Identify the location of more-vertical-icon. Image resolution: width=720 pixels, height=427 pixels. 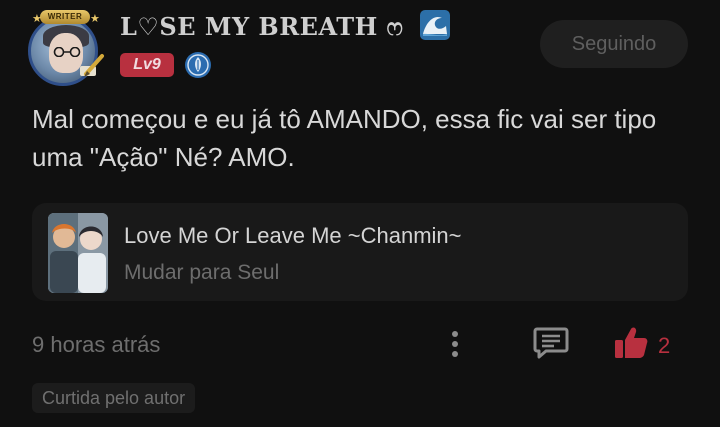
(455, 344).